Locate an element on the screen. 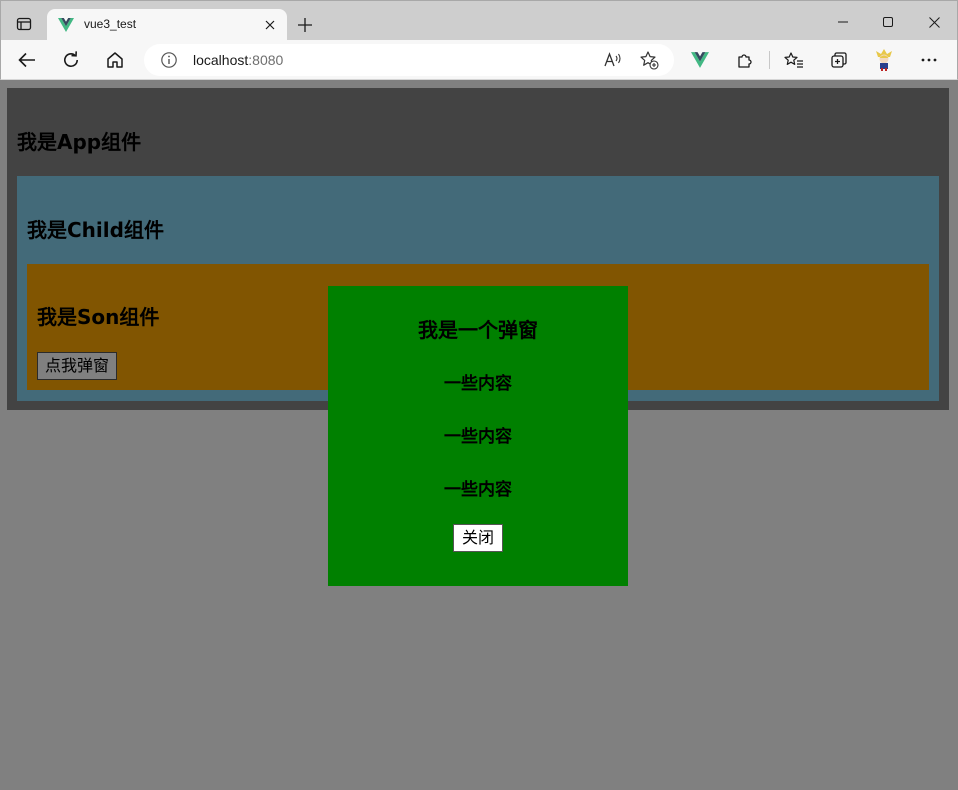  home-button is located at coordinates (115, 60).